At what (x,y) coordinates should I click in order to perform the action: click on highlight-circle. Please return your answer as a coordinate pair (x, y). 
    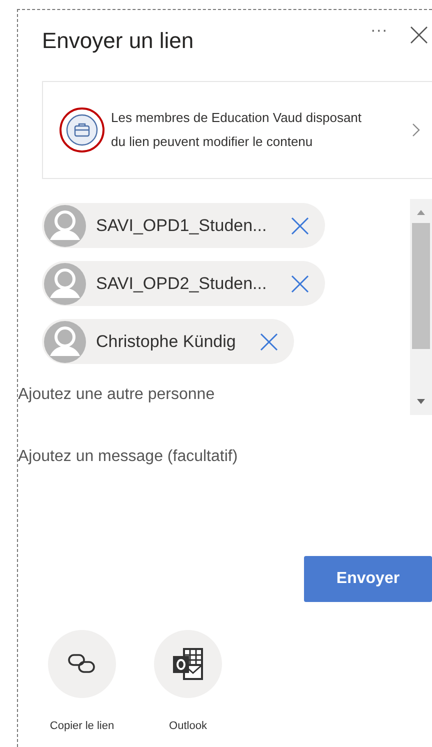
    Looking at the image, I should click on (82, 130).